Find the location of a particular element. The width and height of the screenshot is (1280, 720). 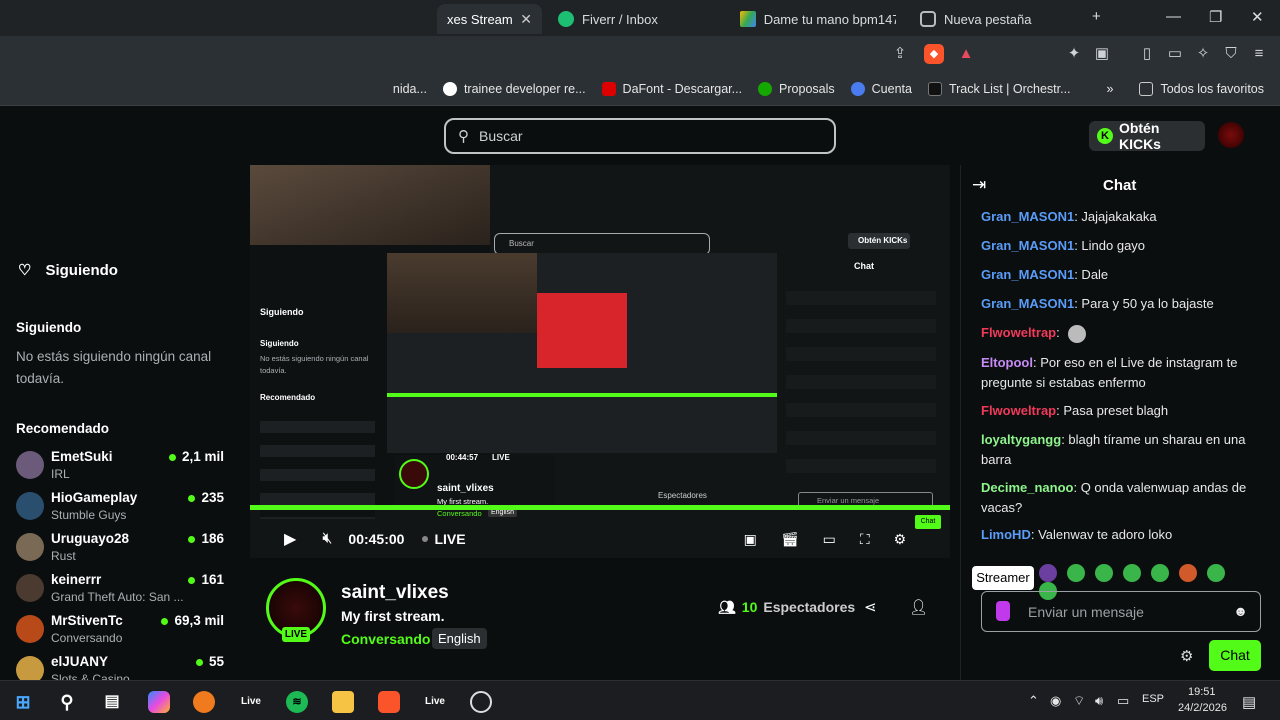

settings-icon: ⚙ is located at coordinates (900, 539).